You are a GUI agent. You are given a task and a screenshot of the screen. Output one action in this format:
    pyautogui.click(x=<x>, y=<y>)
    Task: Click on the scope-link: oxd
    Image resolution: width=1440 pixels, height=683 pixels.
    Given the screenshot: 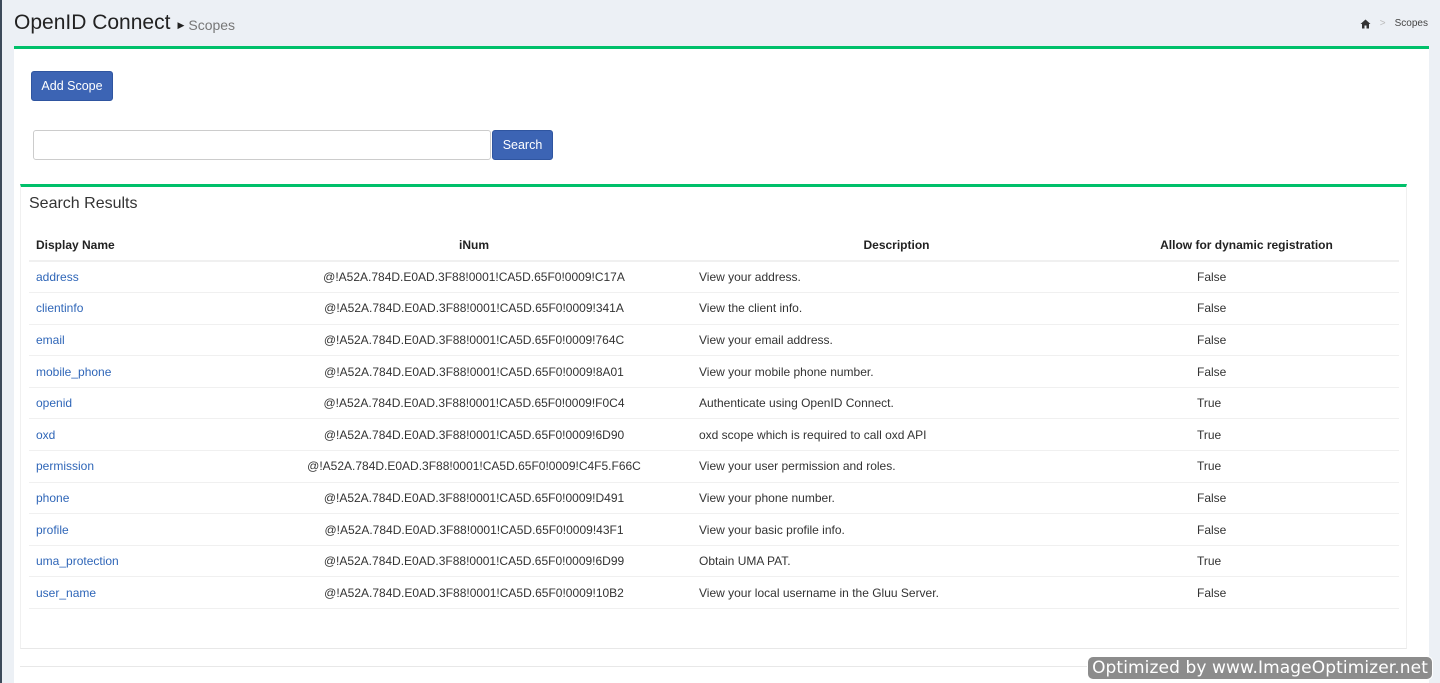 What is the action you would take?
    pyautogui.click(x=45, y=435)
    